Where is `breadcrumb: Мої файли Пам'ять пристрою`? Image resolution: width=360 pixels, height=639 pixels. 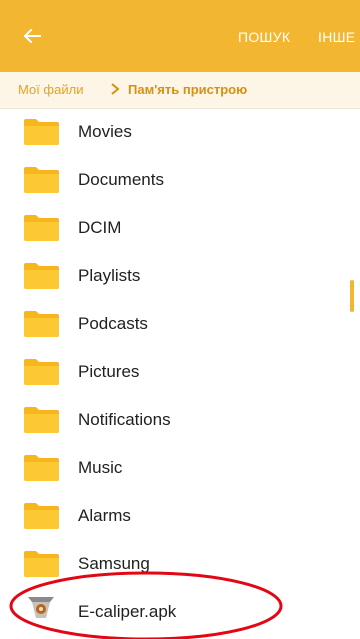
breadcrumb: Мої файли Пам'ять пристрою is located at coordinates (180, 90).